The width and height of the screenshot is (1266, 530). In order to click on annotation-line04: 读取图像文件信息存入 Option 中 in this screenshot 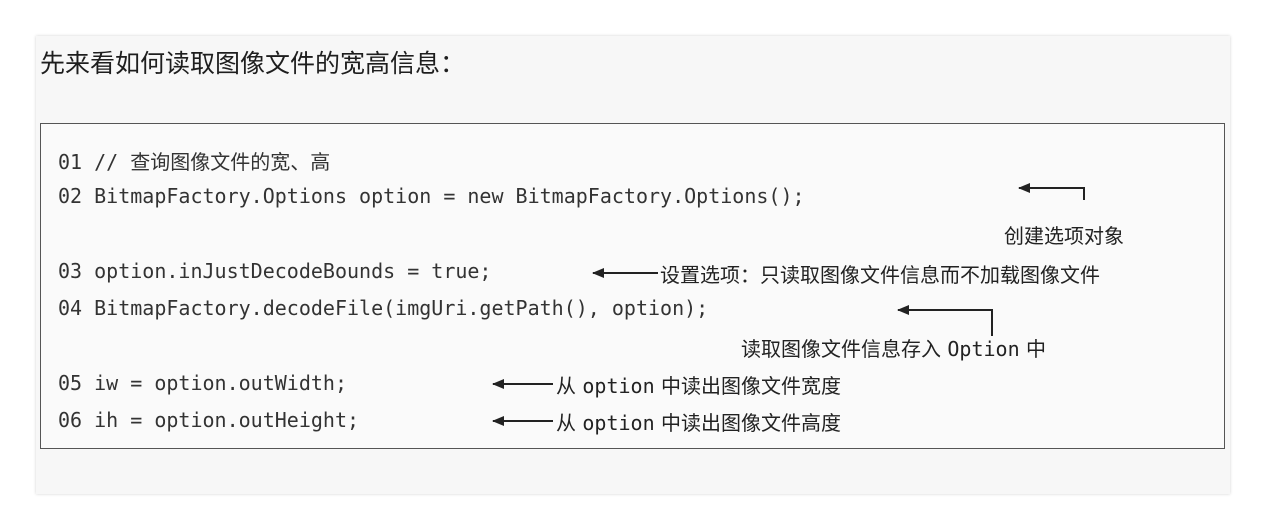, I will do `click(893, 349)`.